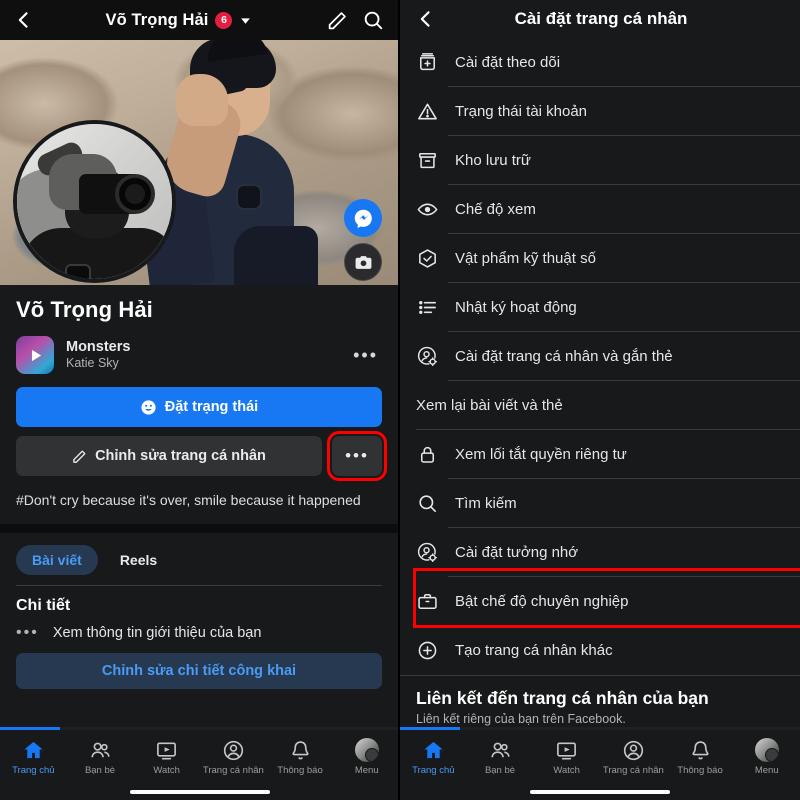 This screenshot has height=800, width=800. What do you see at coordinates (427, 454) in the screenshot?
I see `lock-icon` at bounding box center [427, 454].